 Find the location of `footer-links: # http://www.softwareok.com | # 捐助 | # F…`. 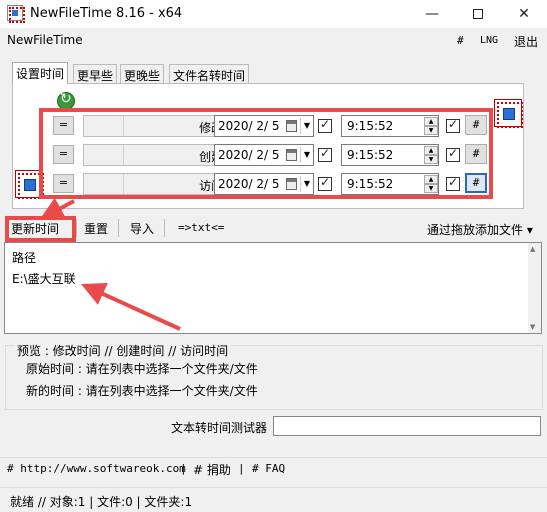

footer-links: # http://www.softwareok.com | # 捐助 | # F… is located at coordinates (273, 468).